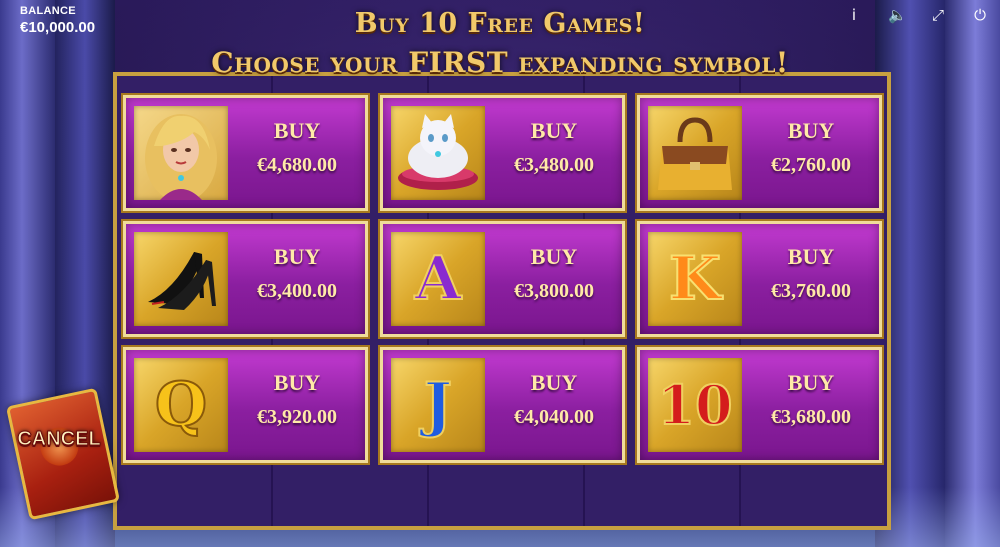  What do you see at coordinates (554, 417) in the screenshot?
I see `price-value: €4,040.00` at bounding box center [554, 417].